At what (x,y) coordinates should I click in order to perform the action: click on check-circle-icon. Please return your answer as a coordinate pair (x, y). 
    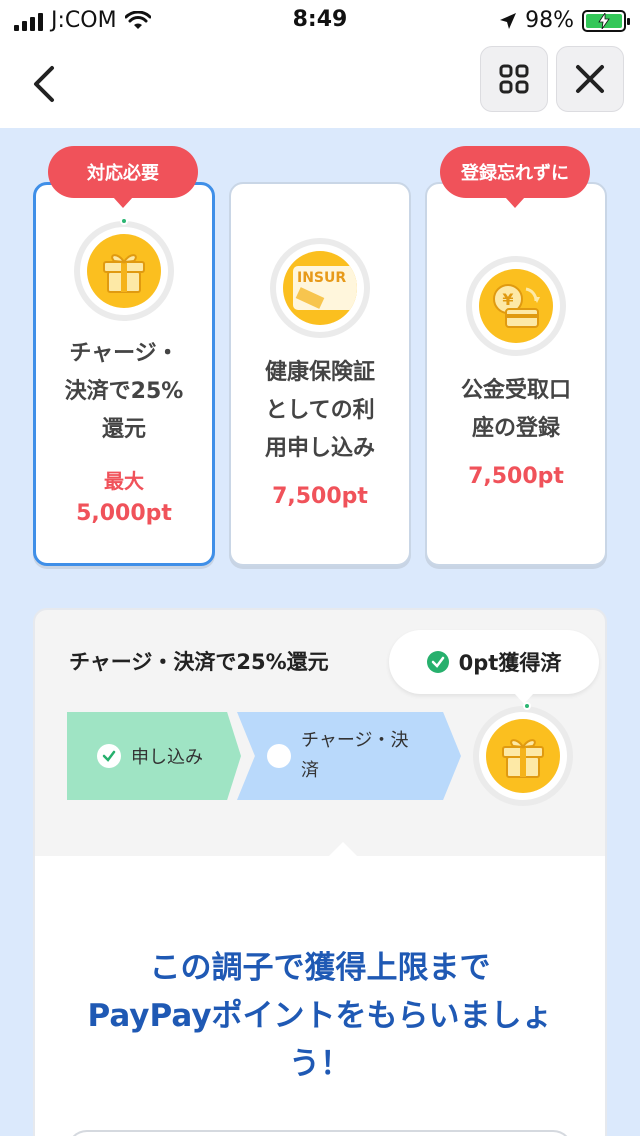
    Looking at the image, I should click on (437, 662).